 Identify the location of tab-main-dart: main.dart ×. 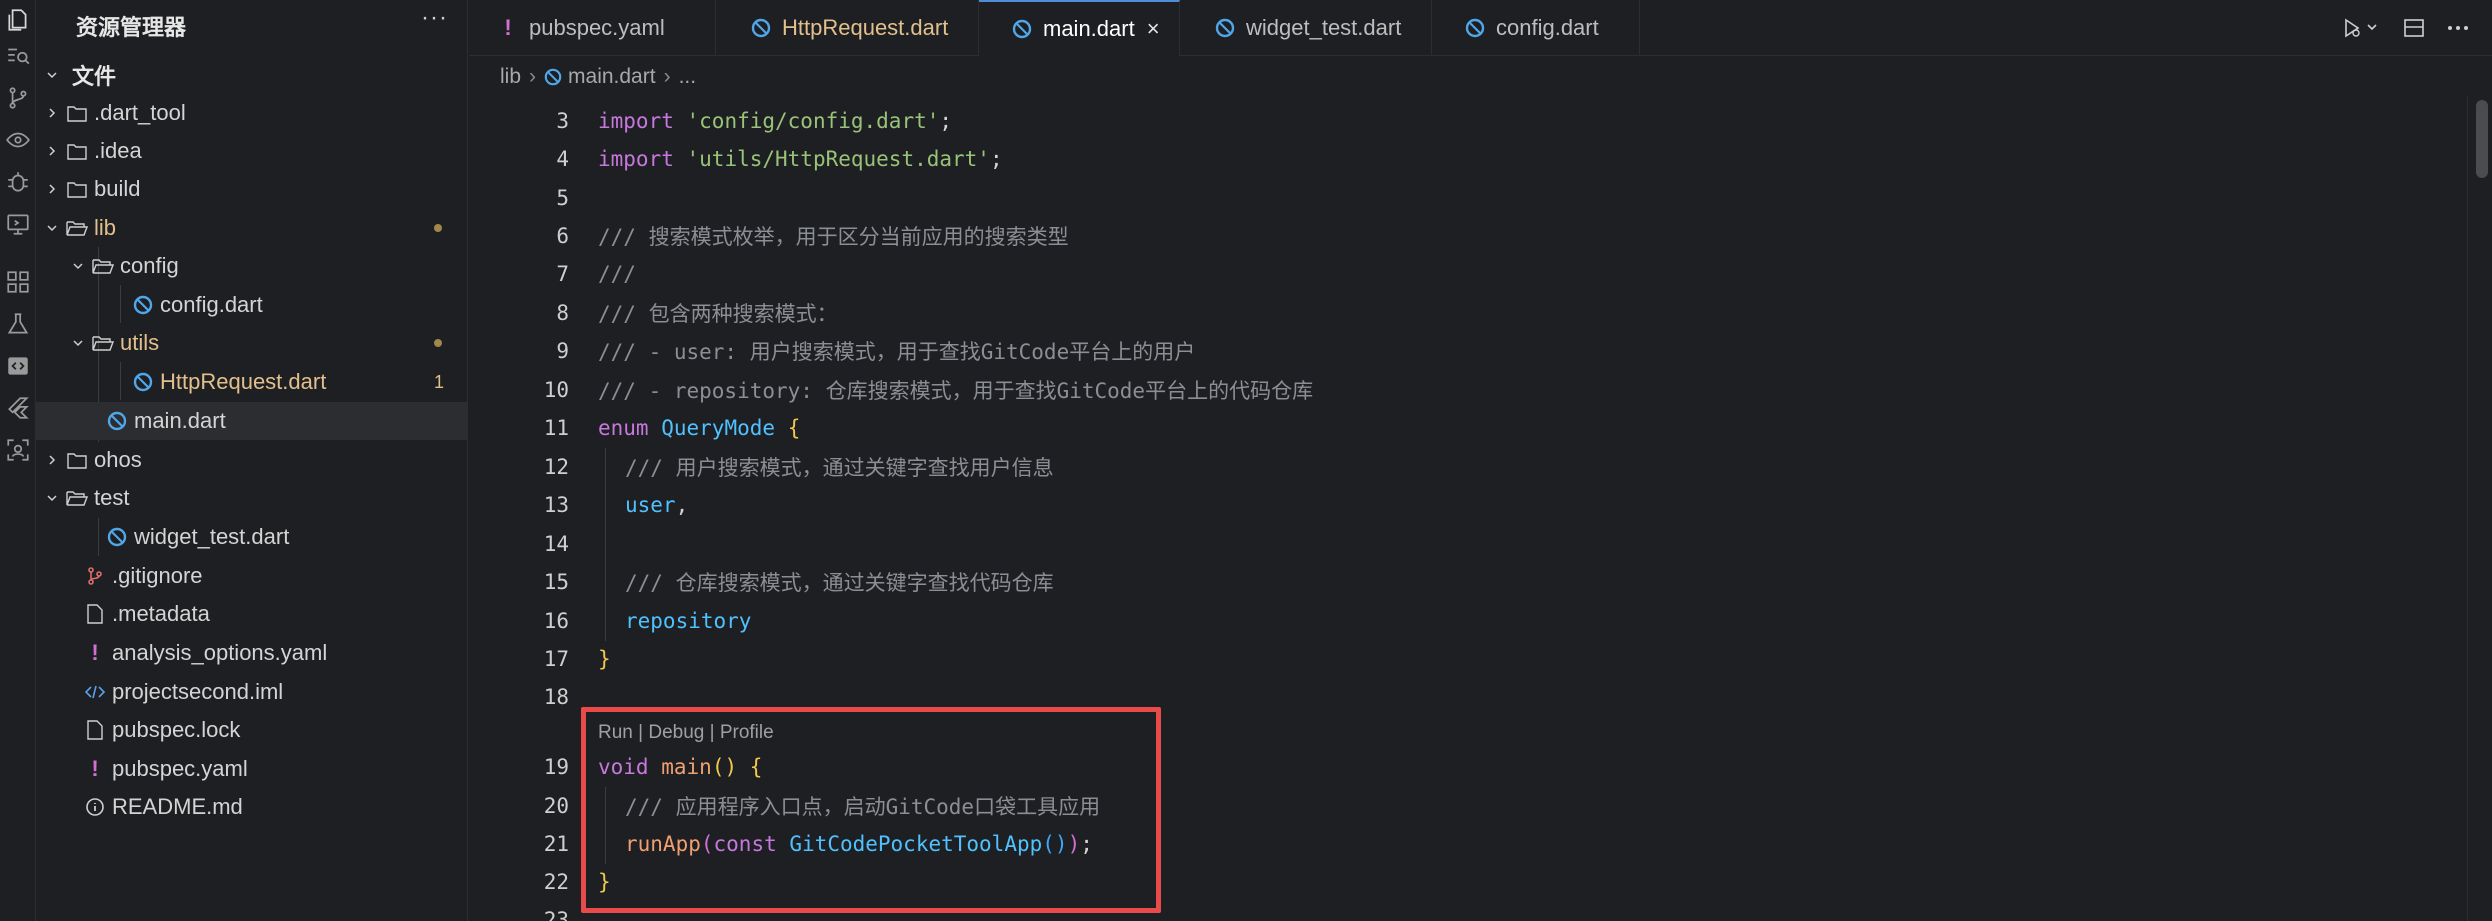
(1079, 28).